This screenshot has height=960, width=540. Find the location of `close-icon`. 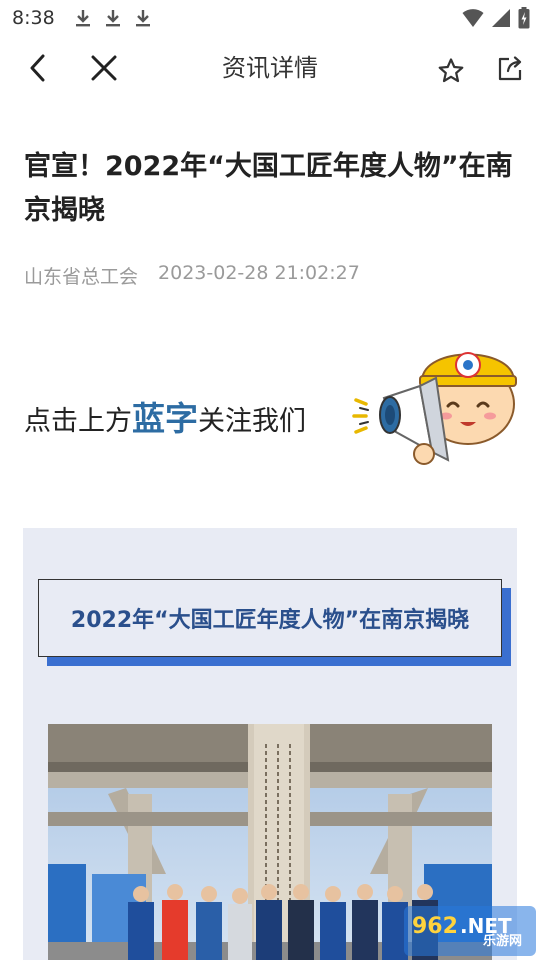

close-icon is located at coordinates (104, 68).